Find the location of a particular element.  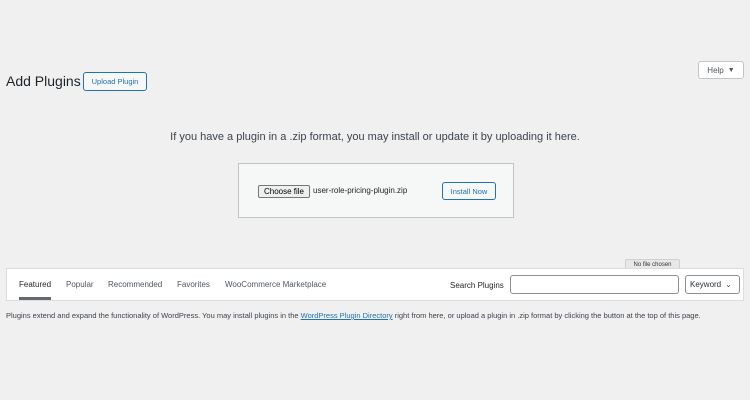

tab-popular: Popular is located at coordinates (80, 284).